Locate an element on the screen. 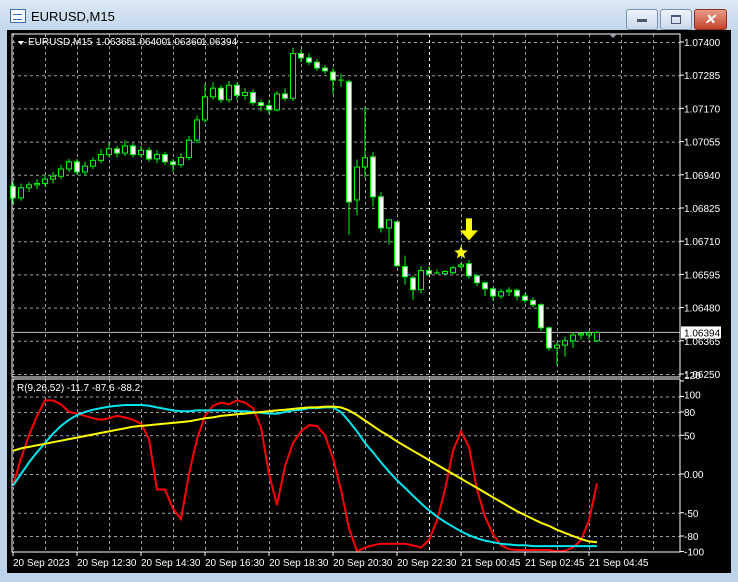  time-axis-label: 20 Sep 2023 is located at coordinates (41, 563).